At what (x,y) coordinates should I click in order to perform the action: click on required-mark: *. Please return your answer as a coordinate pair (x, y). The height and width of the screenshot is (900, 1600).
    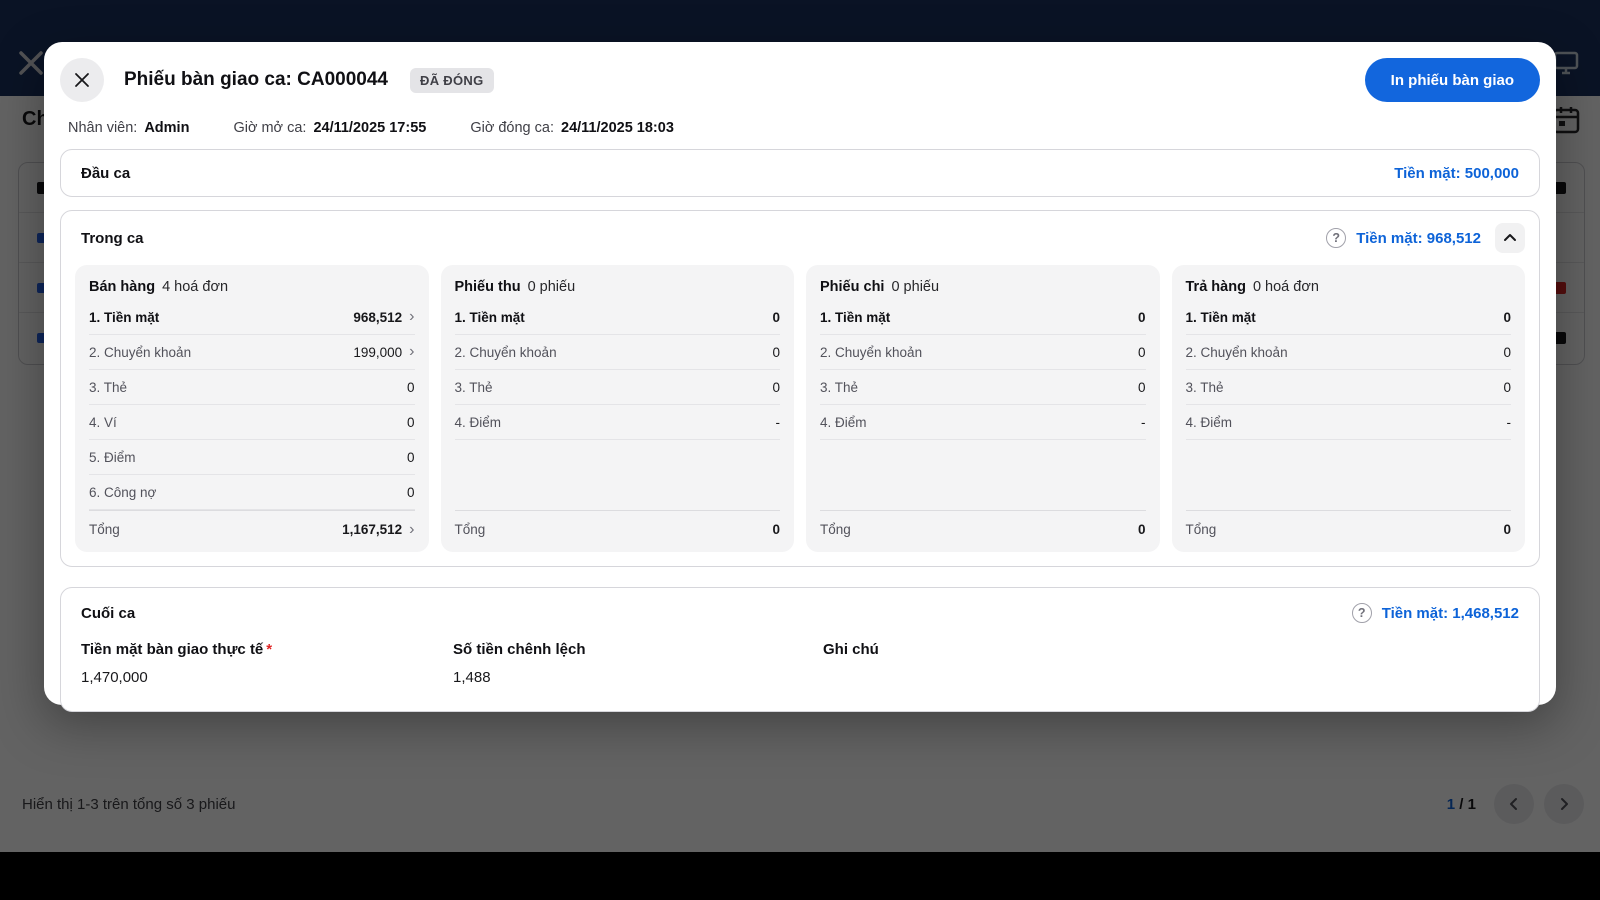
    Looking at the image, I should click on (269, 649).